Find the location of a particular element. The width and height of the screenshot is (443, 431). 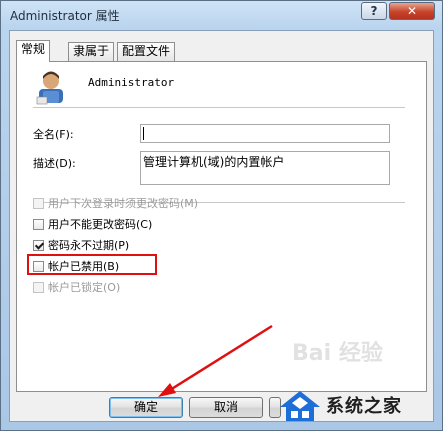

user-icon is located at coordinates (49, 88).